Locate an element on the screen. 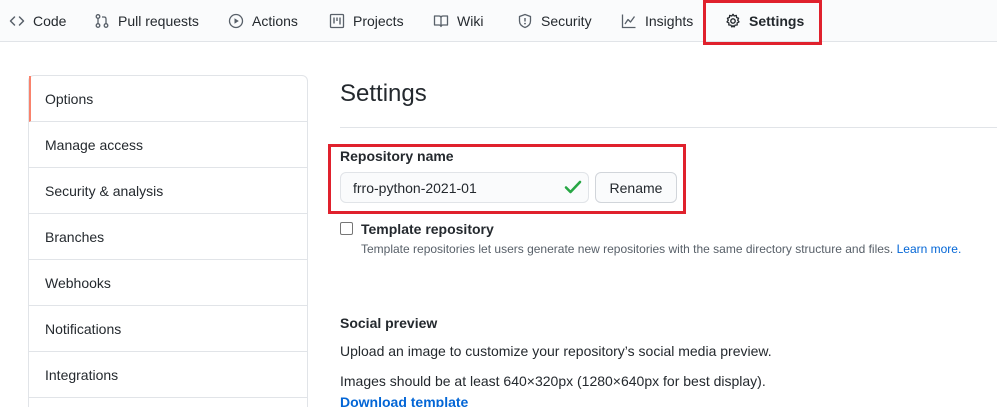 This screenshot has height=407, width=997. sidebar-item-integrations: Integrations is located at coordinates (168, 375).